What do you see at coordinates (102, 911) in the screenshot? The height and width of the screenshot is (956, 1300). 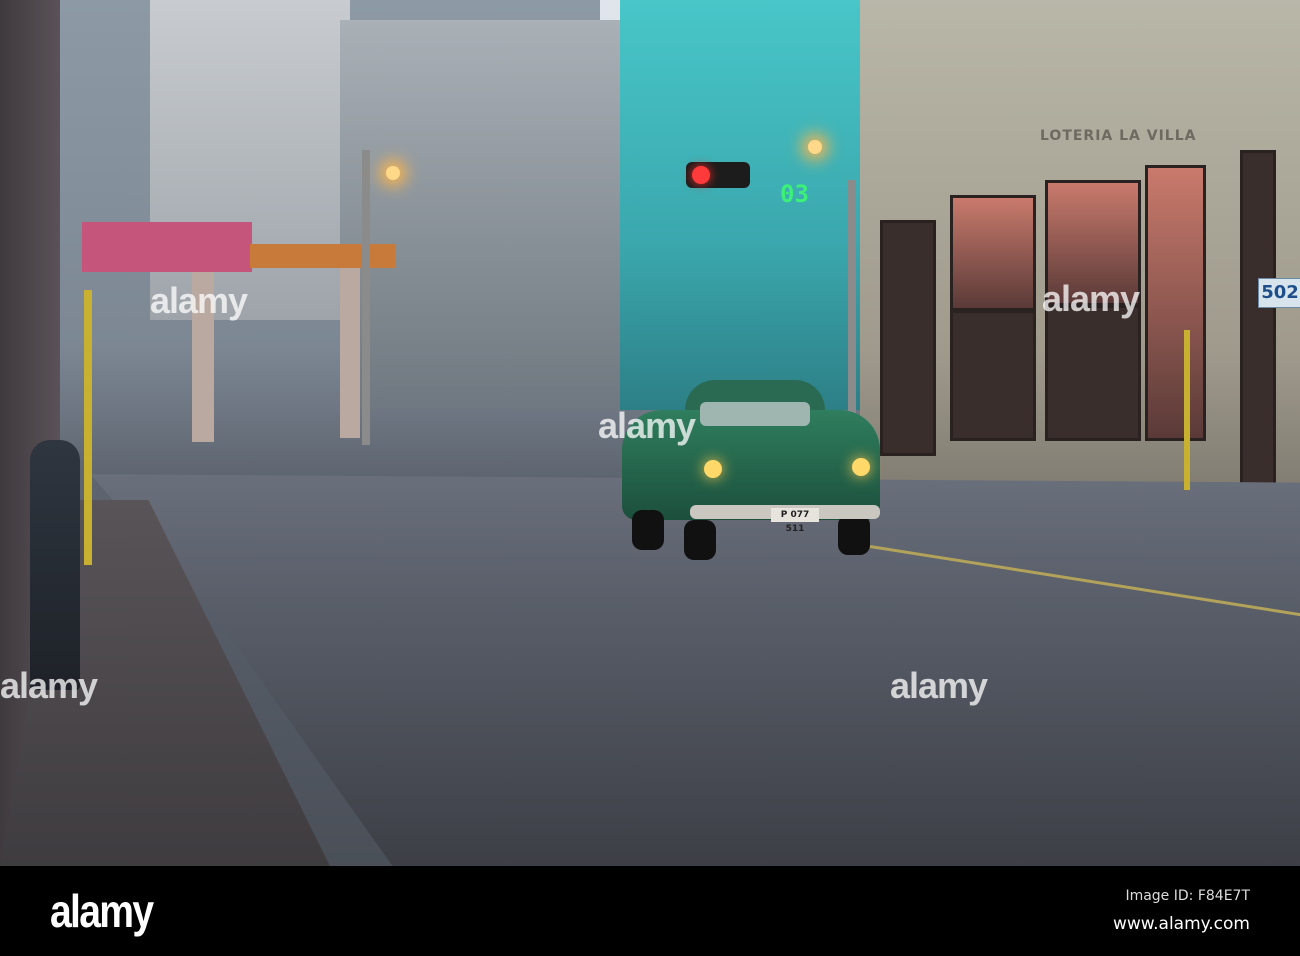 I see `alamy-logo: alamy` at bounding box center [102, 911].